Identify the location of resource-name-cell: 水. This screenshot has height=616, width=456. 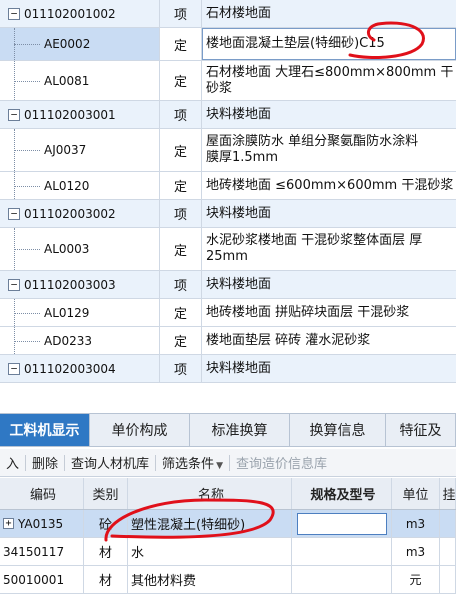
(210, 551).